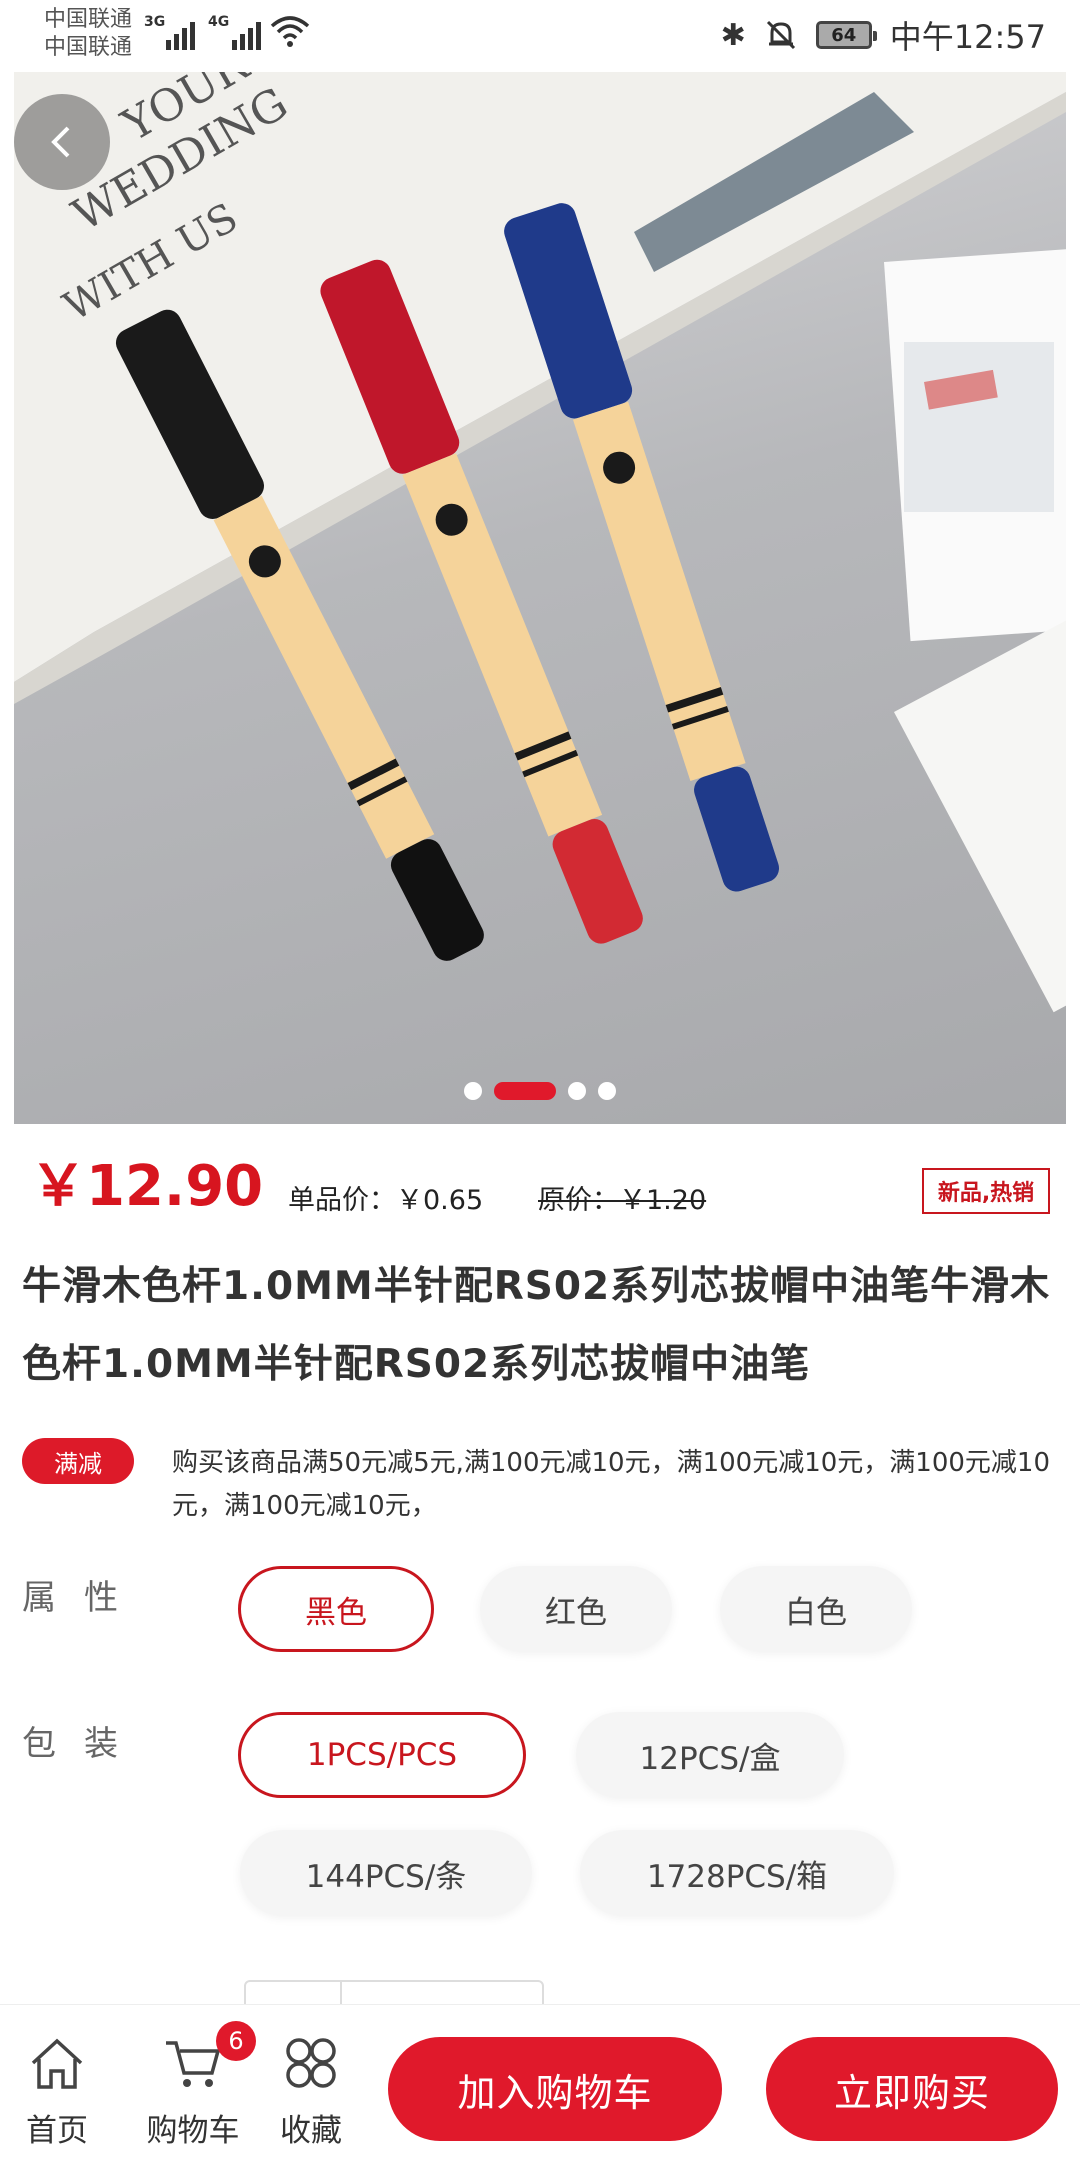  I want to click on network-type-1: 3G, so click(155, 22).